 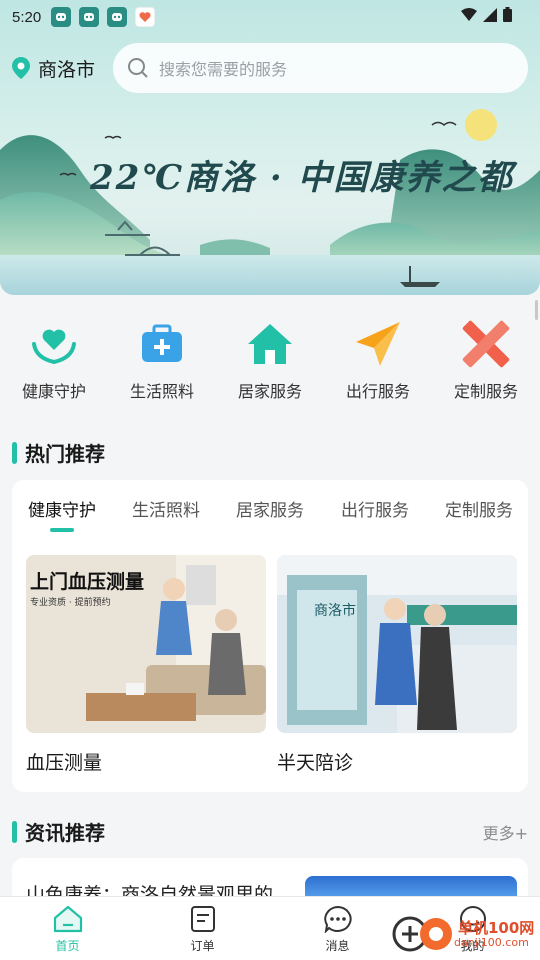 I want to click on heart-app-icon, so click(x=145, y=17).